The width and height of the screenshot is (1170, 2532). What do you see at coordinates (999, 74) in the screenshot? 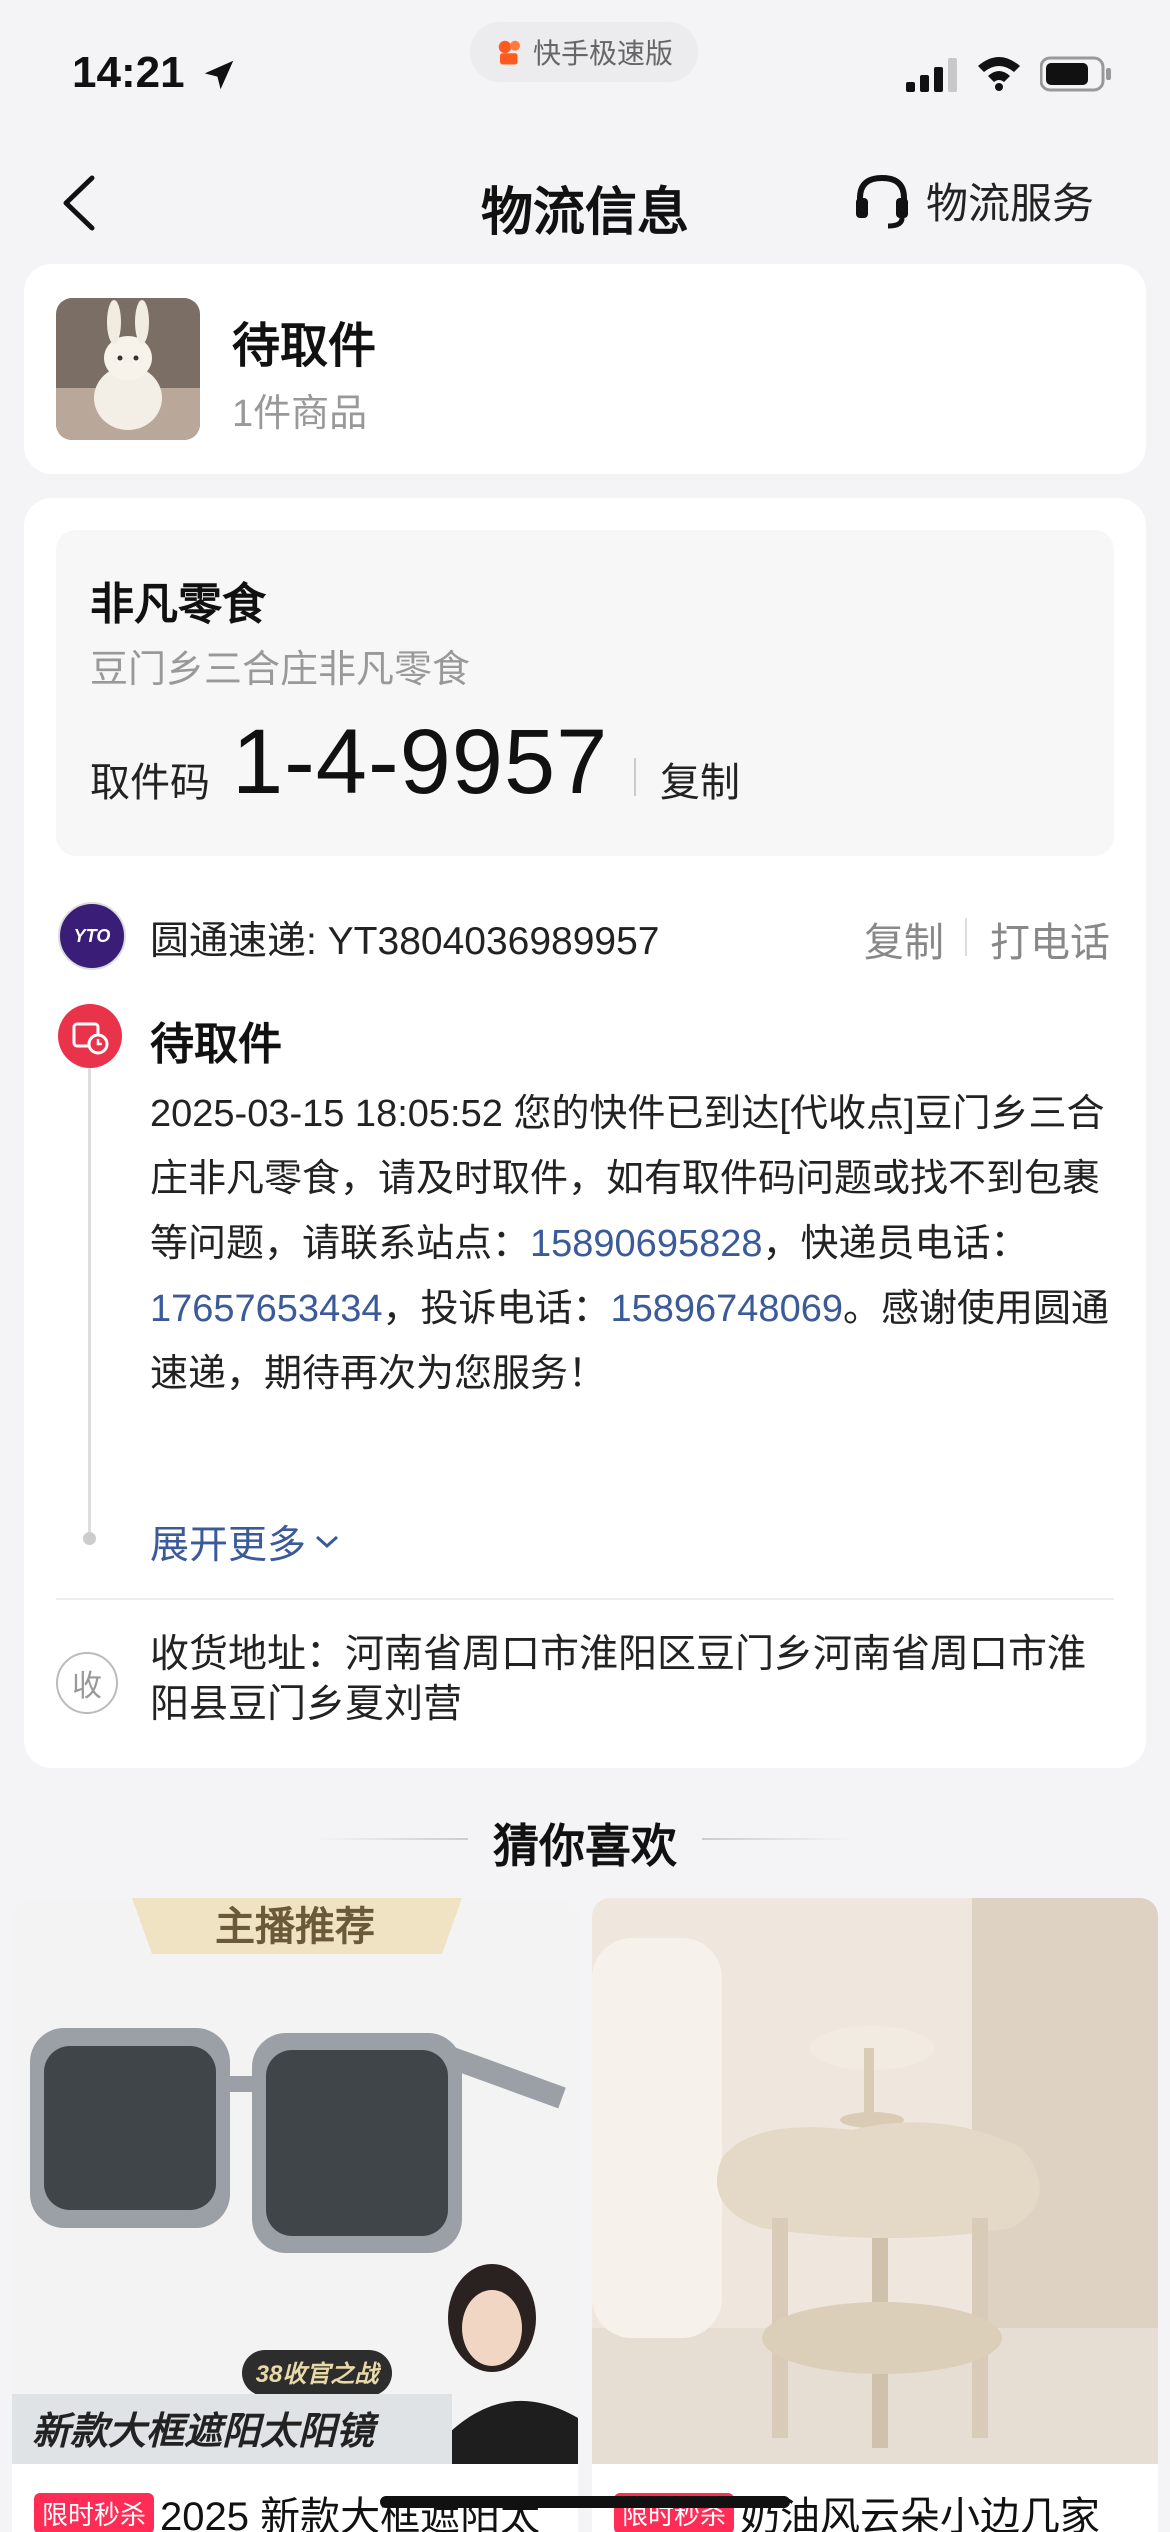
I see `wifi-icon` at bounding box center [999, 74].